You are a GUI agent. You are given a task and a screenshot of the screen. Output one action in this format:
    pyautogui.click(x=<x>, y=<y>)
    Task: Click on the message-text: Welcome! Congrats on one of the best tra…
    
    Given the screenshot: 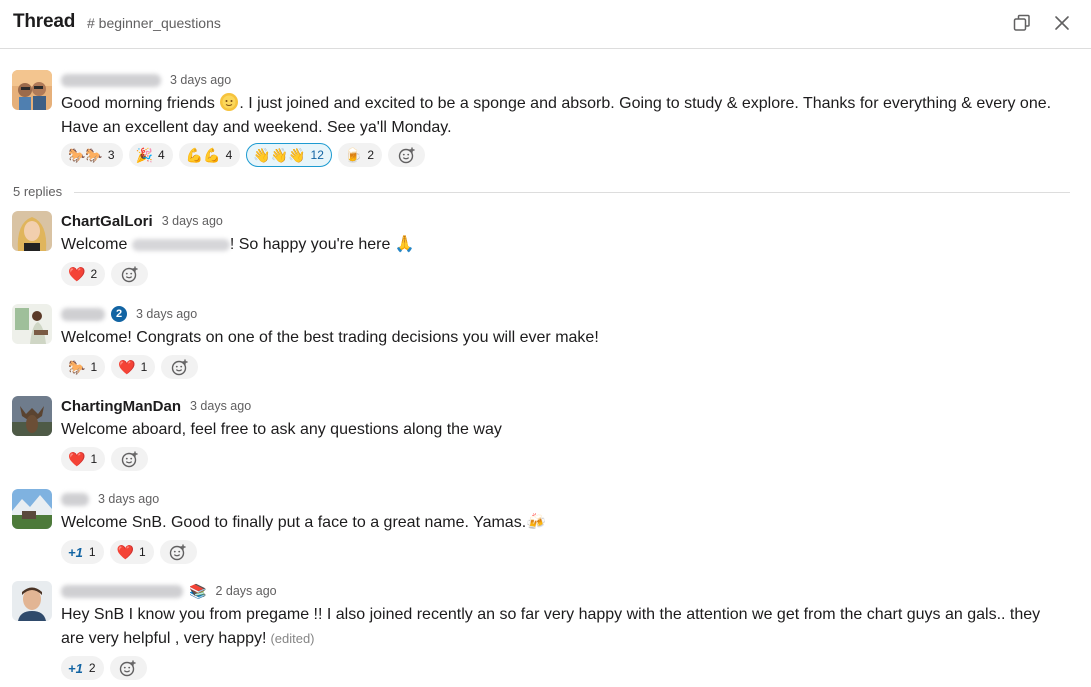 What is the action you would take?
    pyautogui.click(x=330, y=337)
    